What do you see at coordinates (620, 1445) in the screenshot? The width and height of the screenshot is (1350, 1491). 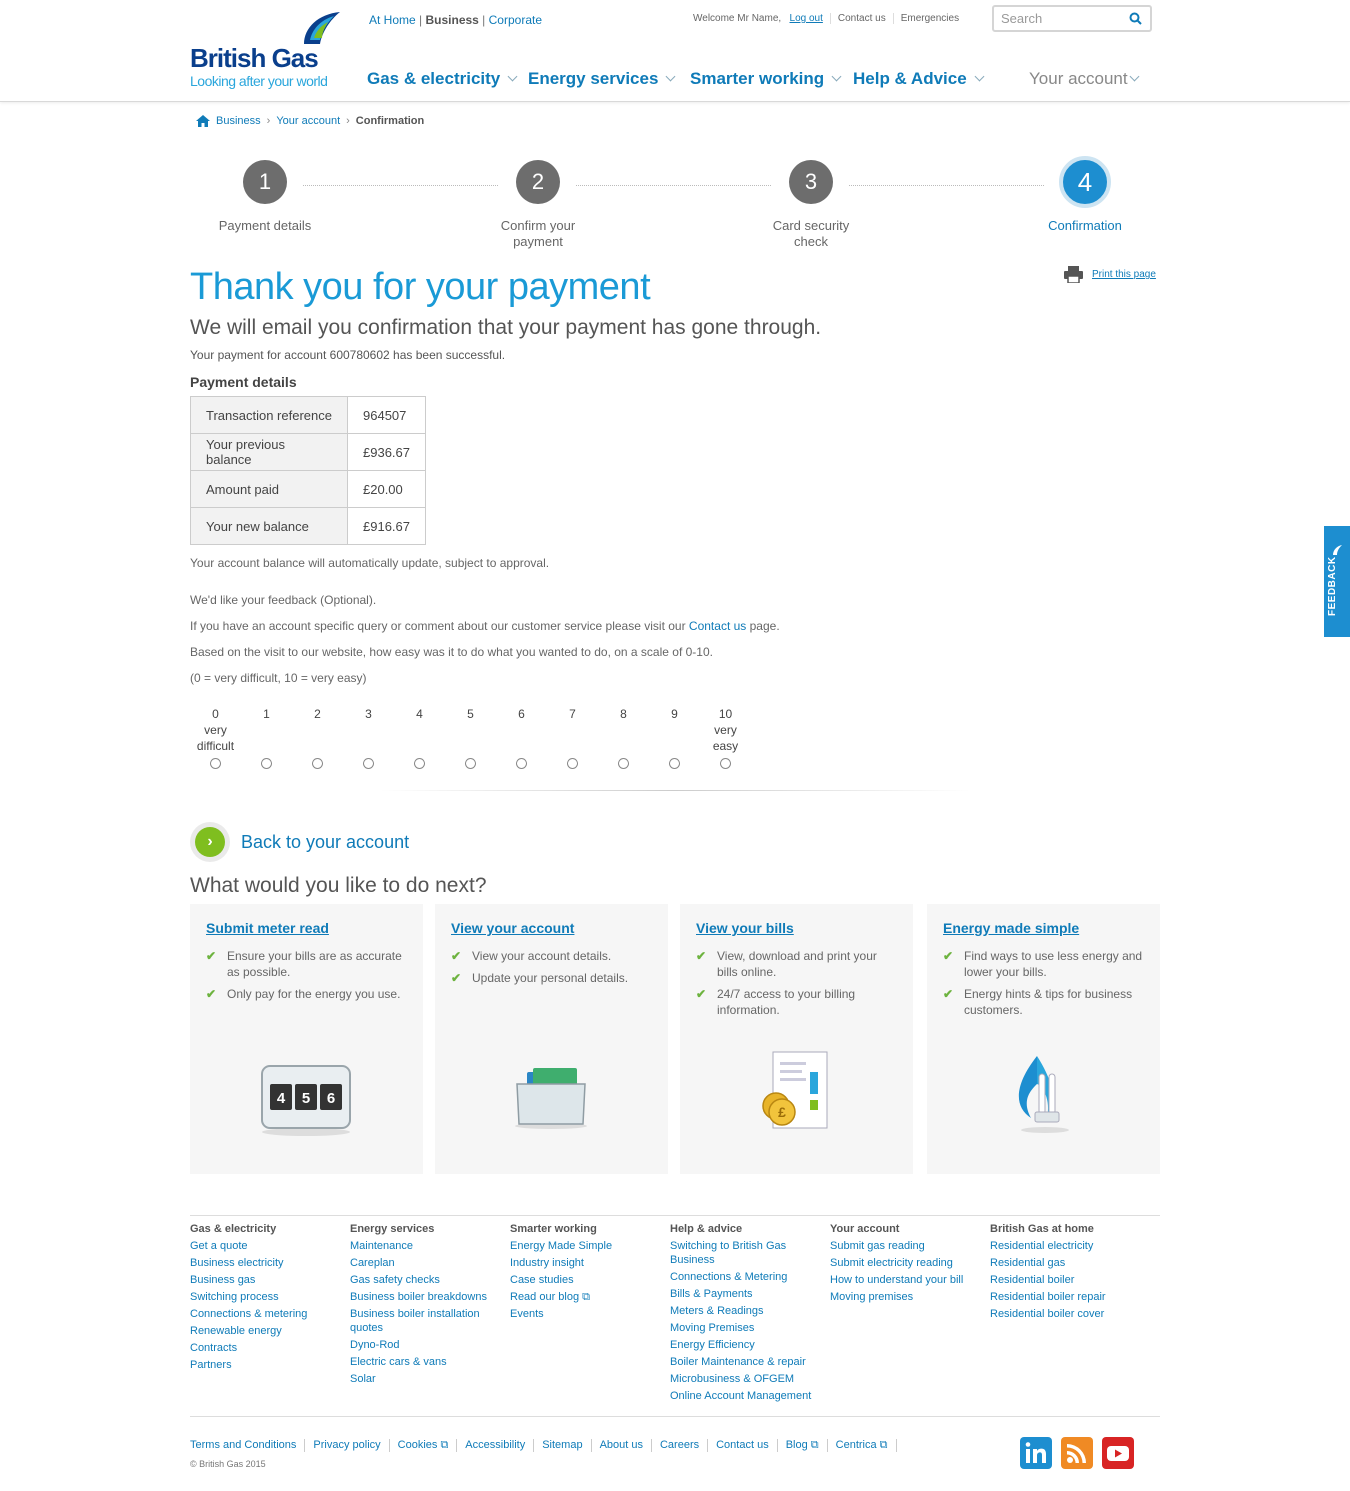 I see `about-us-link: About us` at bounding box center [620, 1445].